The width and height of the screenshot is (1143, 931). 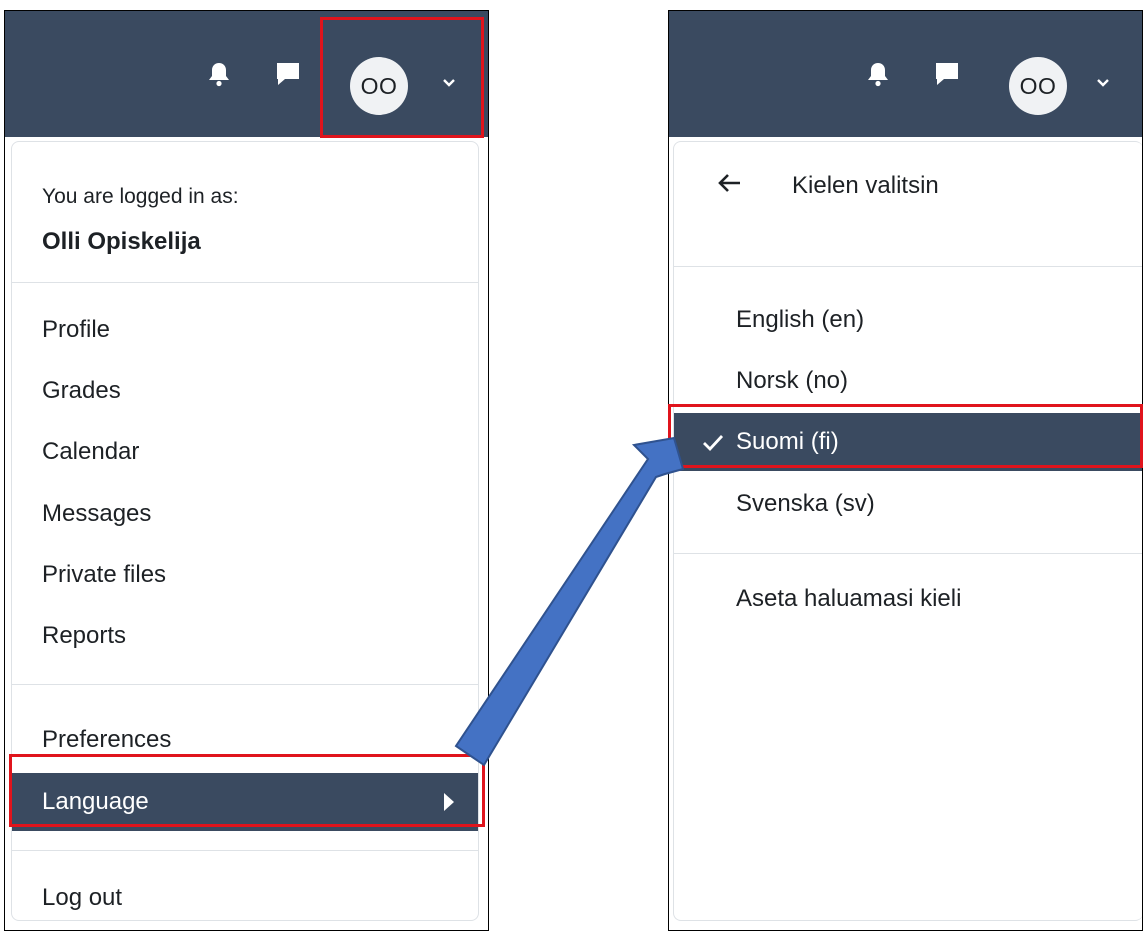 I want to click on arrow-left-icon, so click(x=729, y=183).